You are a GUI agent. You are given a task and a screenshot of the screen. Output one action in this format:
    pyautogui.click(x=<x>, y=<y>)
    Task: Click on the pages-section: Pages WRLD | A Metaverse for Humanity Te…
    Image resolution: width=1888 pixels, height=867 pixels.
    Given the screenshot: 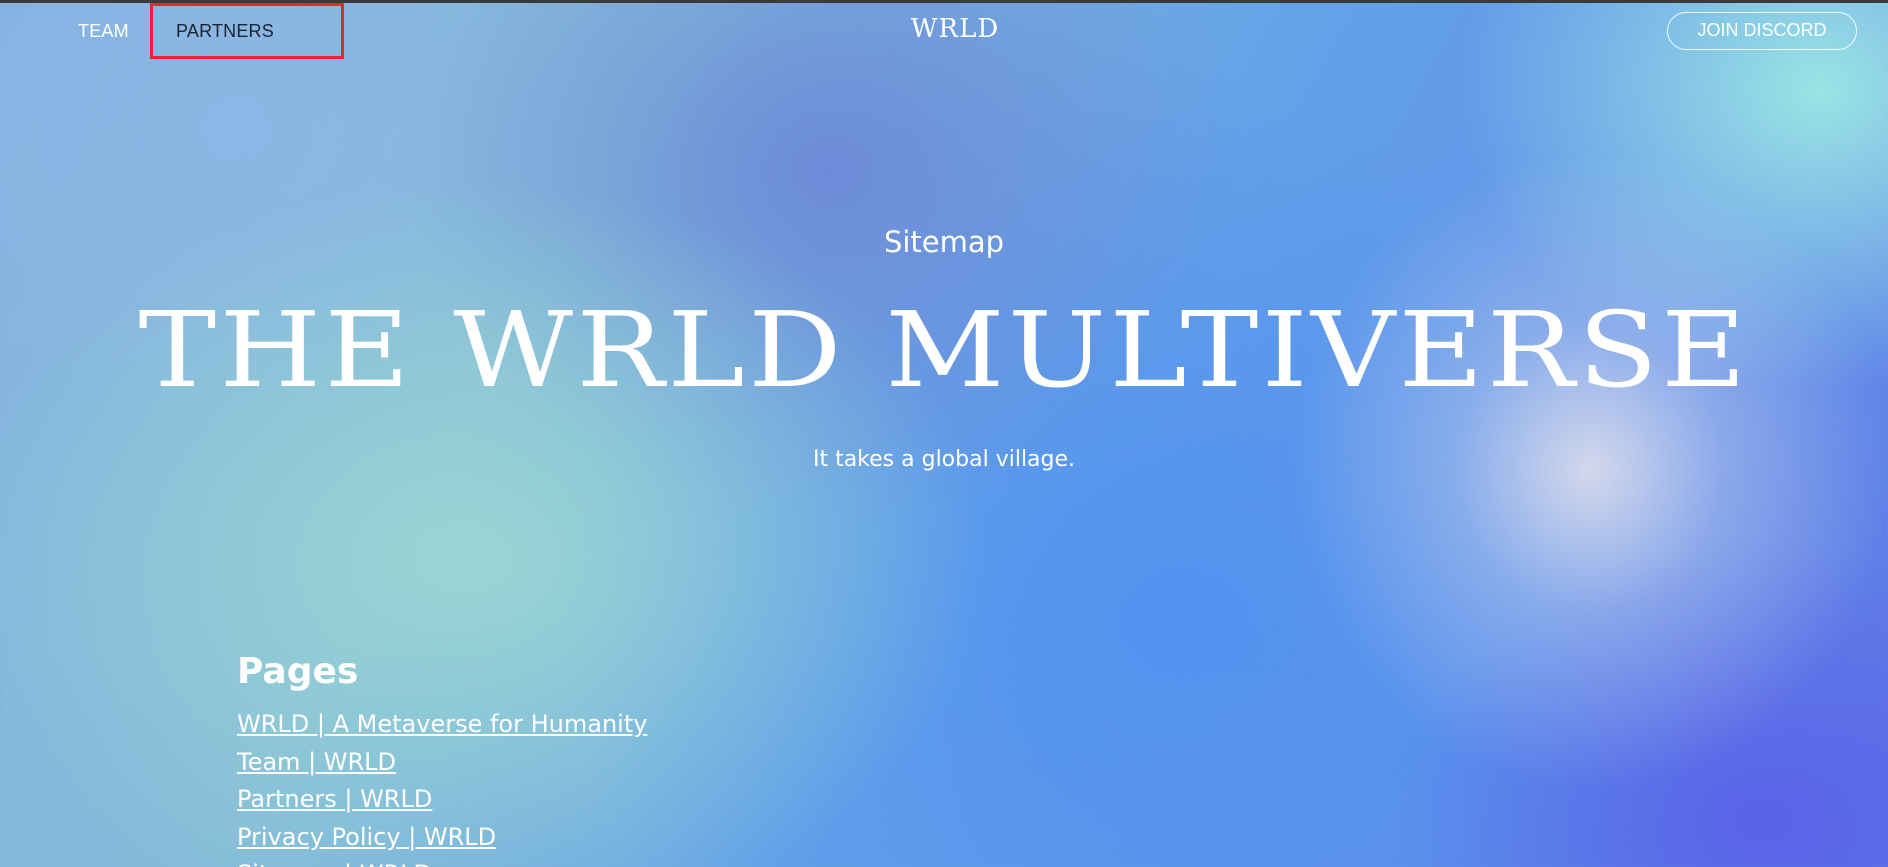 What is the action you would take?
    pyautogui.click(x=442, y=757)
    